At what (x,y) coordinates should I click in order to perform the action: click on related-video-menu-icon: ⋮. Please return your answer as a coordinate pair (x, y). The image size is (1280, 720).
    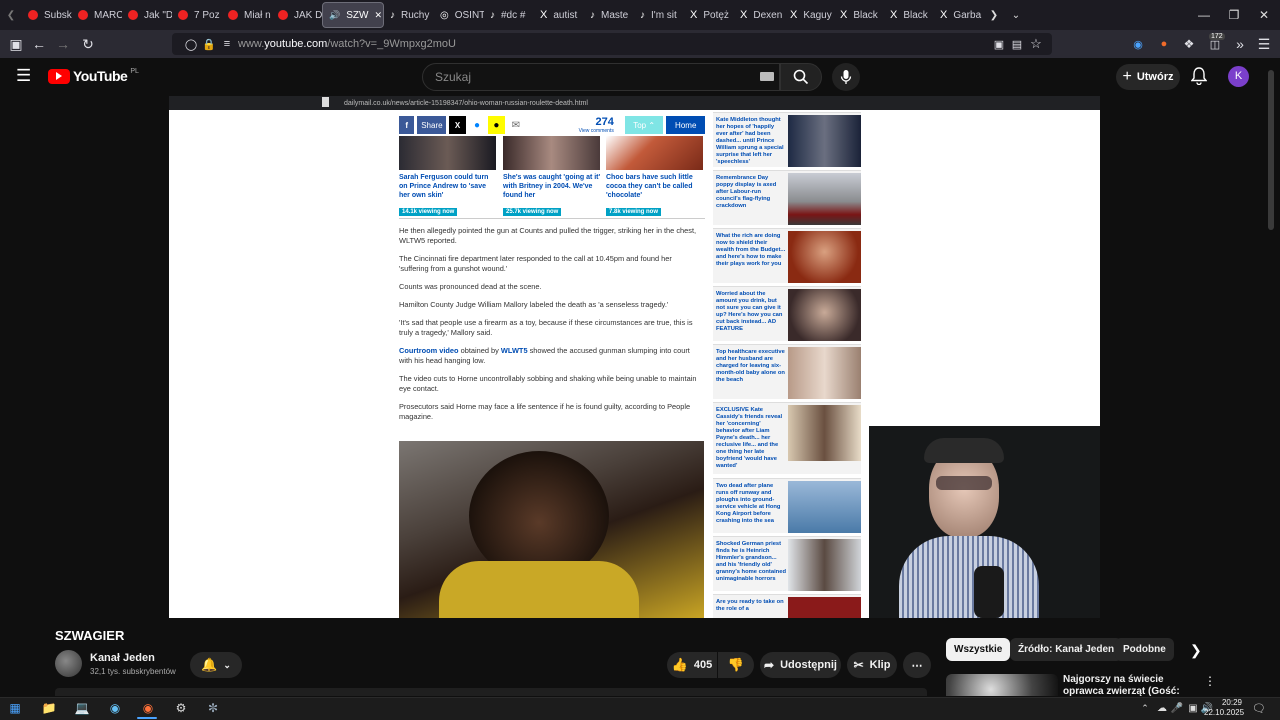
    Looking at the image, I should click on (1210, 681).